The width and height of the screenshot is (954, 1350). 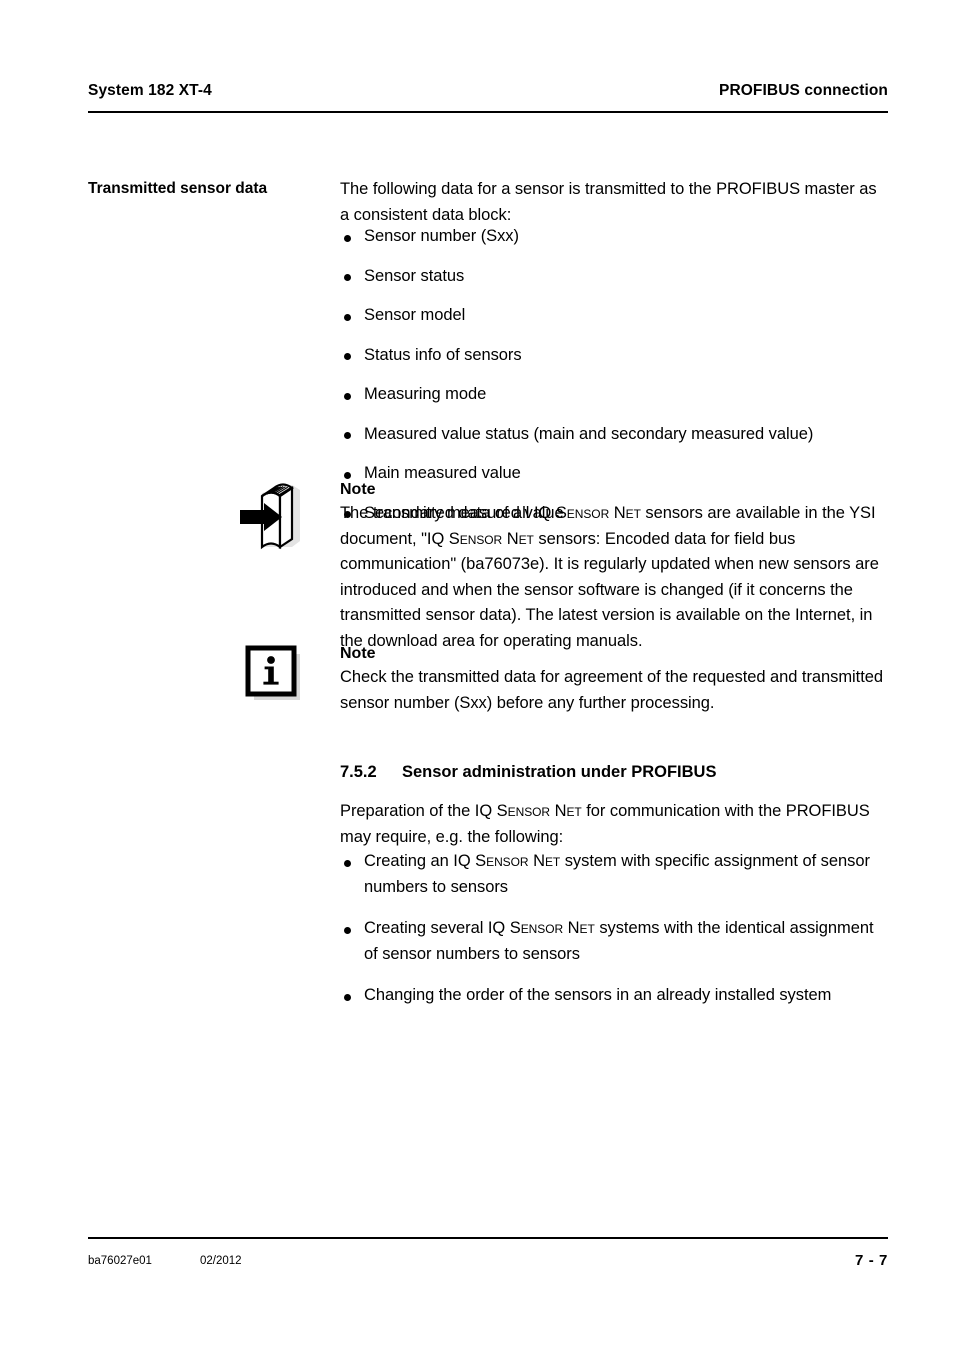 I want to click on footer-date: 02/2012, so click(x=221, y=1261).